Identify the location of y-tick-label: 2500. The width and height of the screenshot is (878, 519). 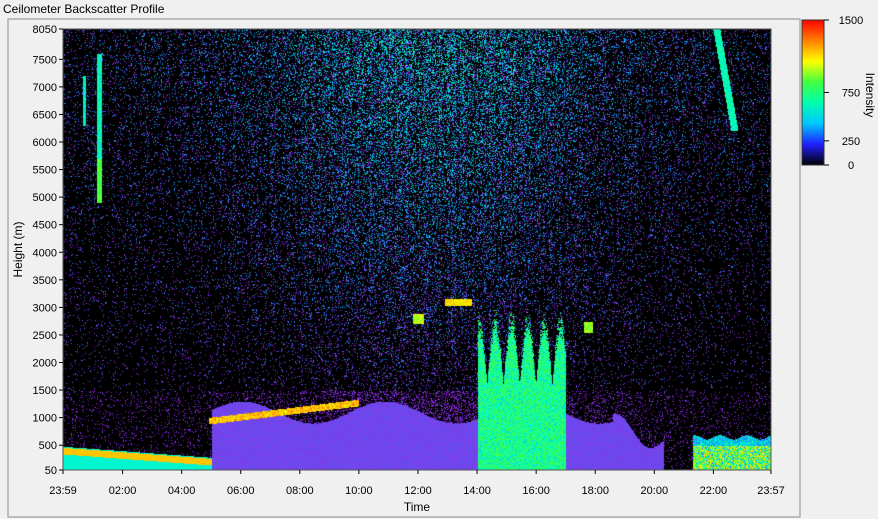
(45, 336).